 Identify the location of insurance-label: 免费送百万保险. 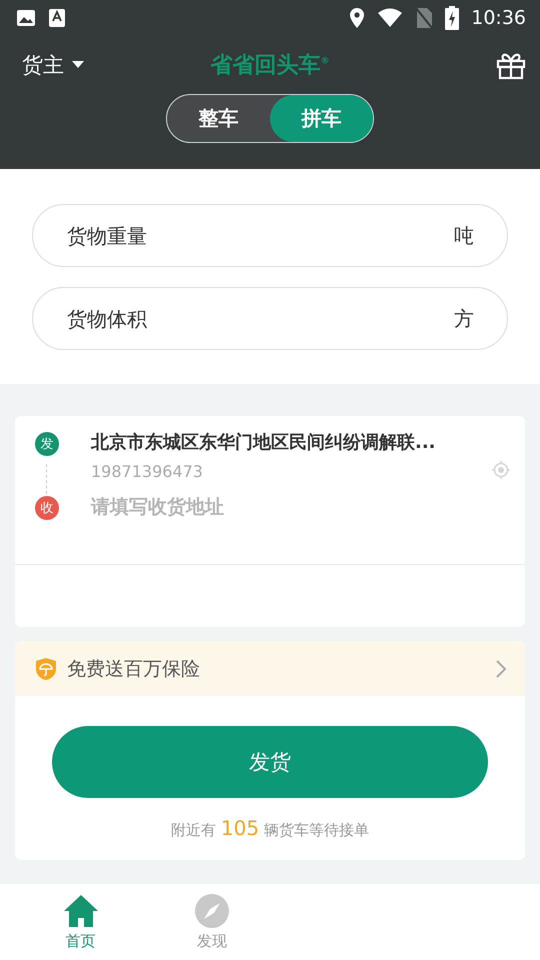
(134, 669).